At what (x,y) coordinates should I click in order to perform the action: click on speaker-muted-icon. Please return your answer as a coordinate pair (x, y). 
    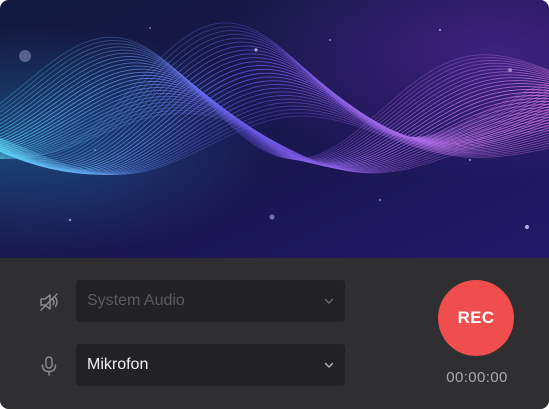
    Looking at the image, I should click on (49, 302).